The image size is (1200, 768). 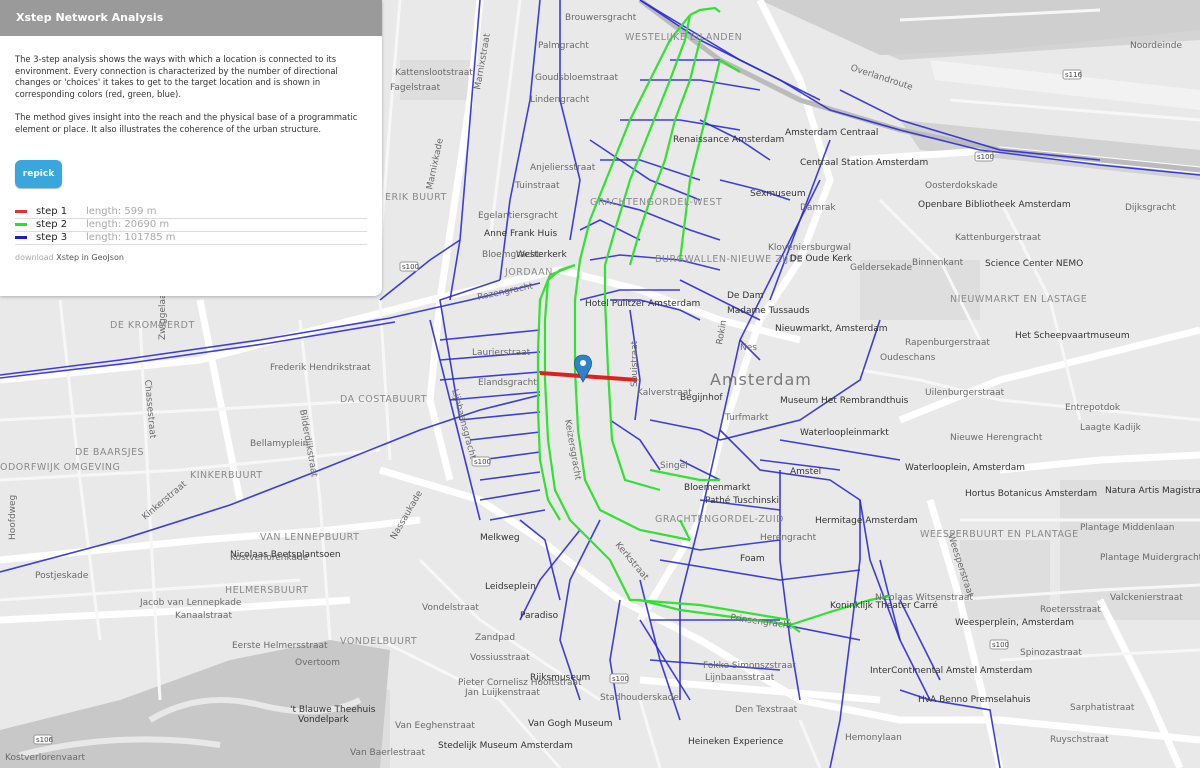 What do you see at coordinates (1102, 708) in the screenshot?
I see `map-label: Sarphatistraat` at bounding box center [1102, 708].